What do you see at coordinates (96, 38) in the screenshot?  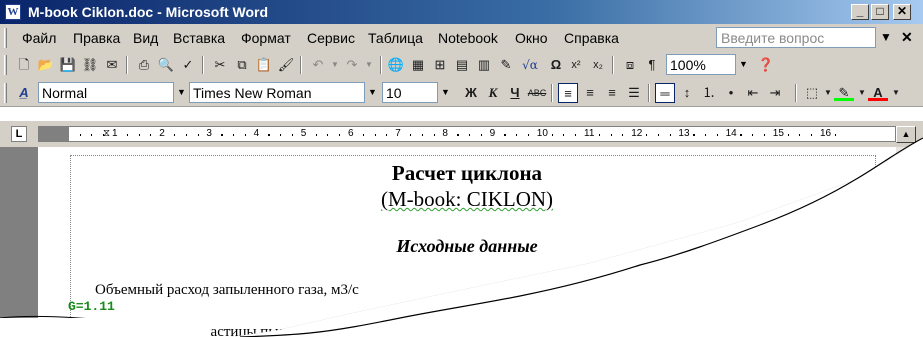 I see `menu-edit: Правка` at bounding box center [96, 38].